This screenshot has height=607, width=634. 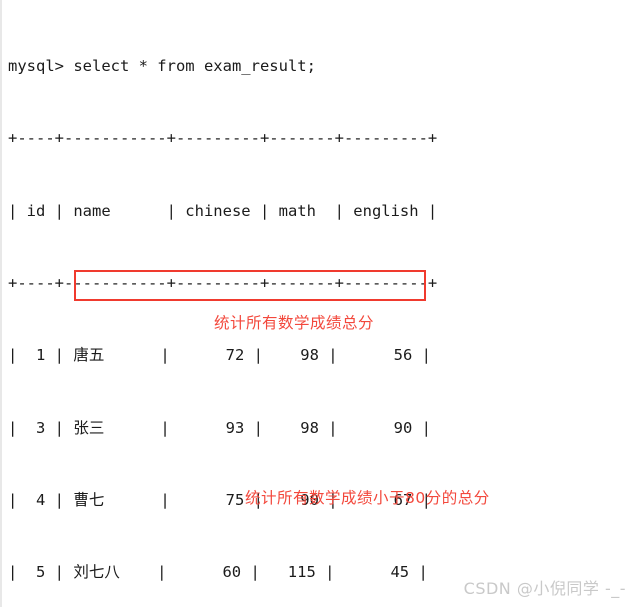 I want to click on console-line-table-header: | id | name | chinese | math | english |, so click(x=223, y=210).